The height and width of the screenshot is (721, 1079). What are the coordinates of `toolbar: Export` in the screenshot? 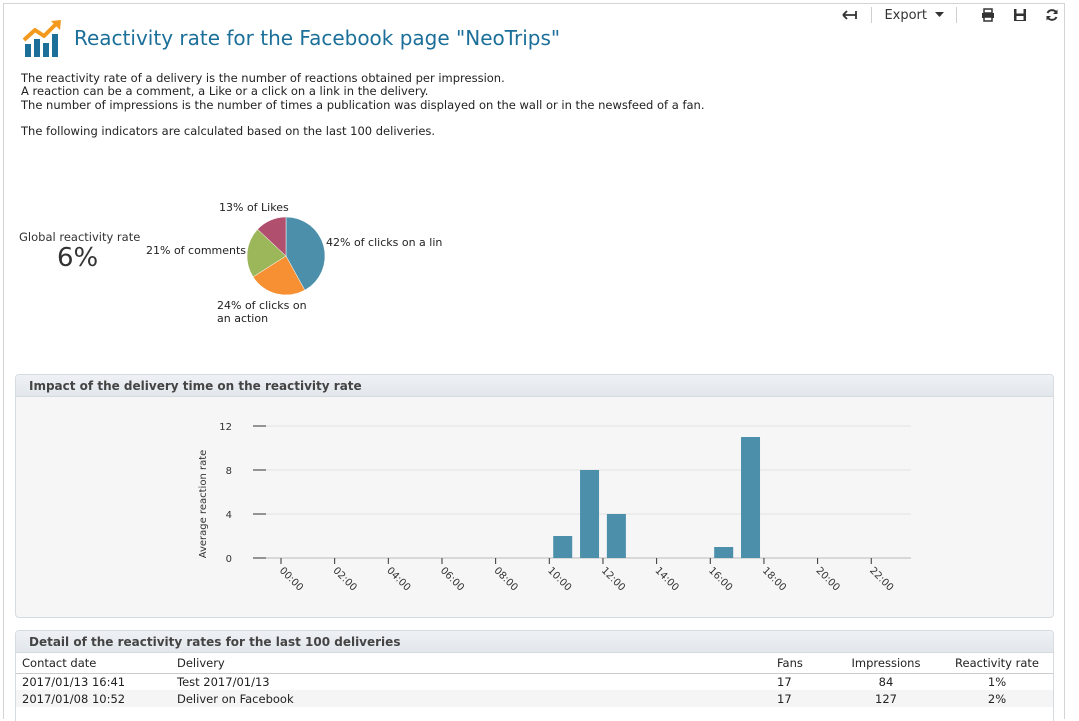 It's located at (951, 15).